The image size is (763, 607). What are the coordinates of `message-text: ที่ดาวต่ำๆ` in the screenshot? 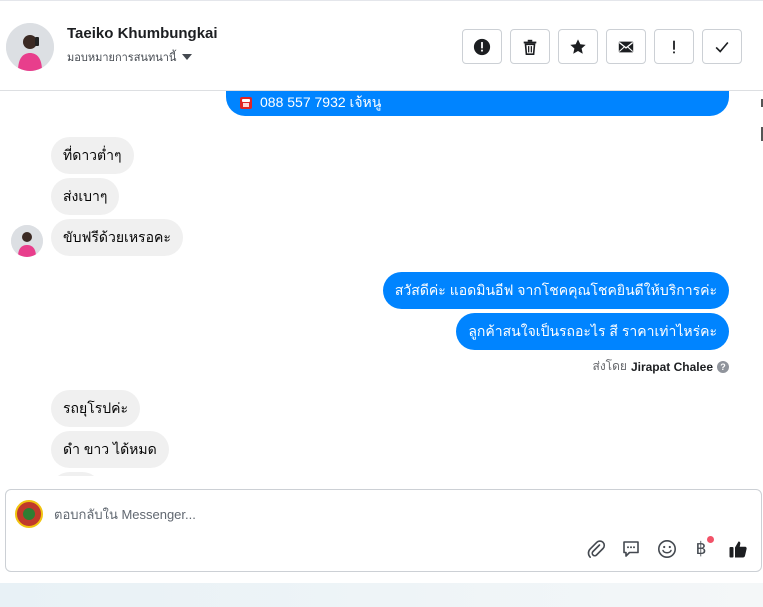 It's located at (92, 155).